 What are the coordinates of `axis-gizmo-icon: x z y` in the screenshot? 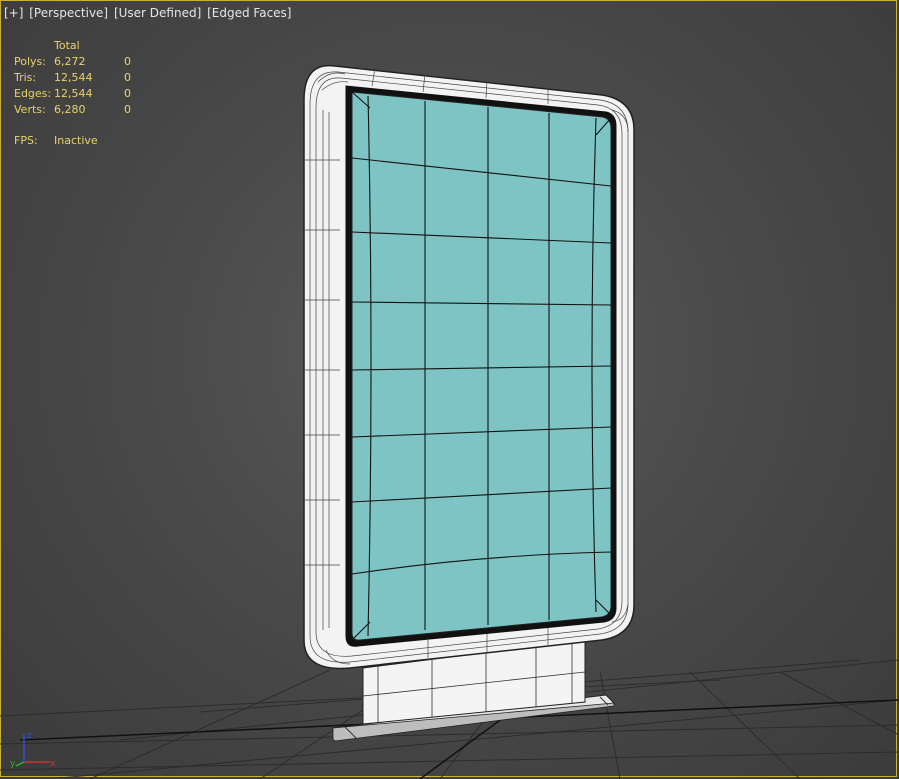 It's located at (33, 750).